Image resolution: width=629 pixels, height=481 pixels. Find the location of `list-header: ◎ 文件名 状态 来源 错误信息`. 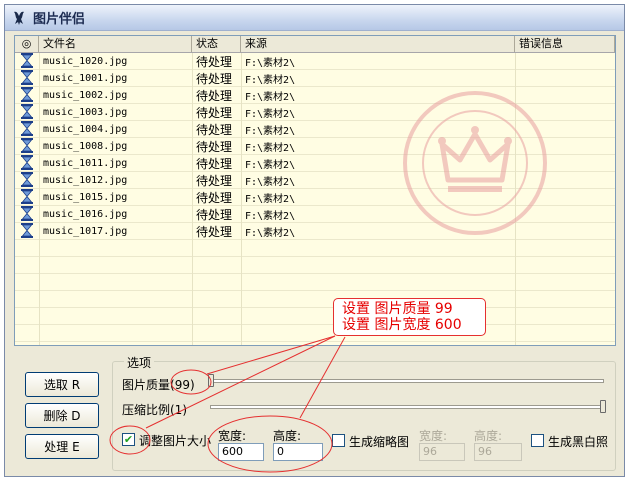

list-header: ◎ 文件名 状态 来源 错误信息 is located at coordinates (315, 44).